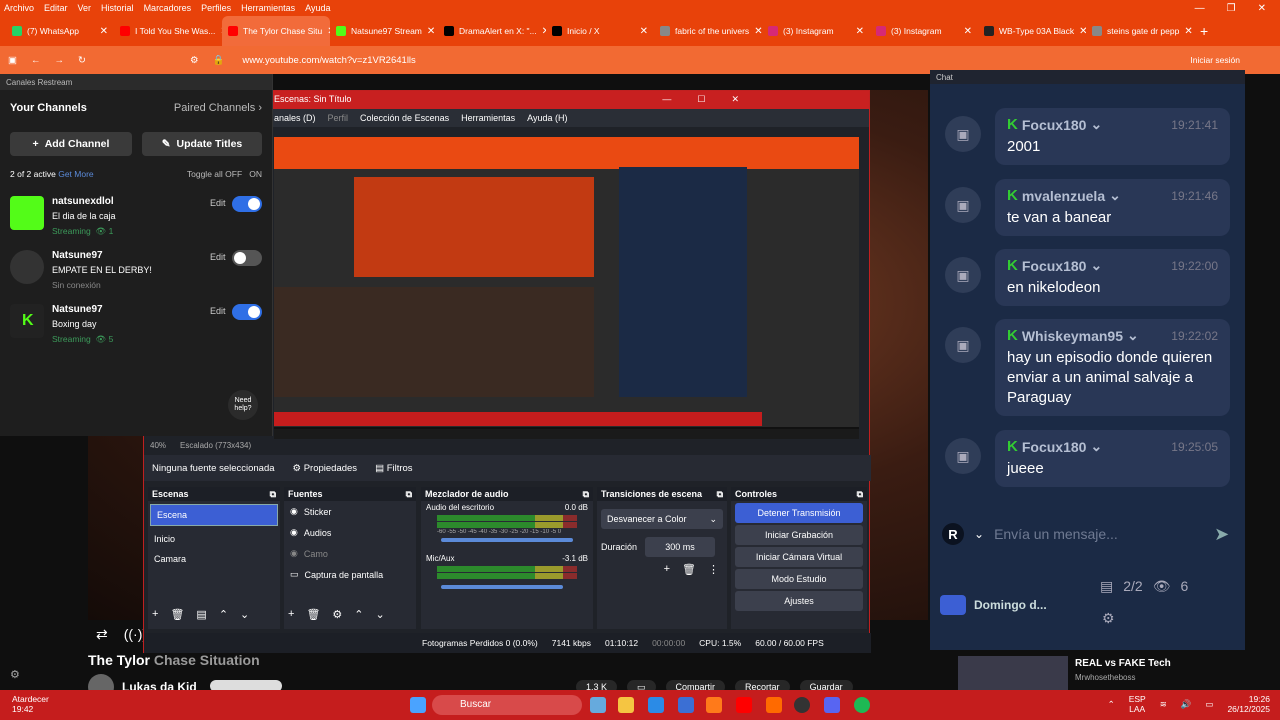 This screenshot has height=720, width=1280. I want to click on forward-icon: →, so click(59, 60).